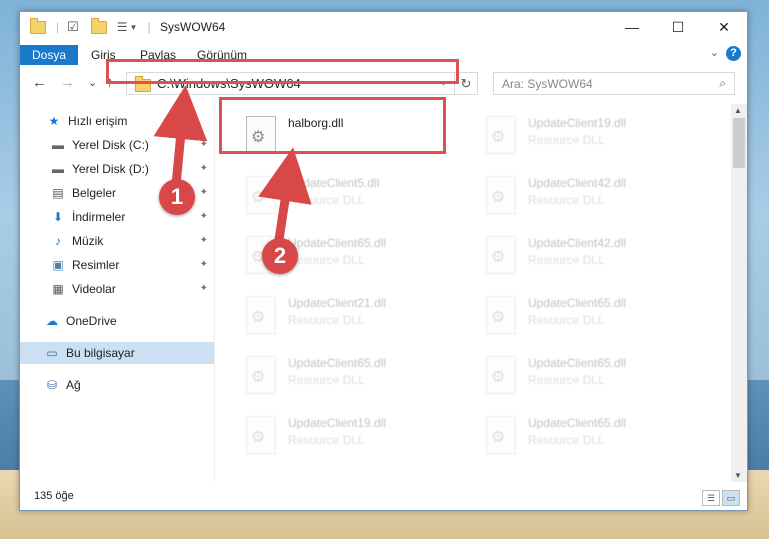 The width and height of the screenshot is (769, 539). What do you see at coordinates (614, 83) in the screenshot?
I see `search-box: Ara: SysWOW64 ⌕` at bounding box center [614, 83].